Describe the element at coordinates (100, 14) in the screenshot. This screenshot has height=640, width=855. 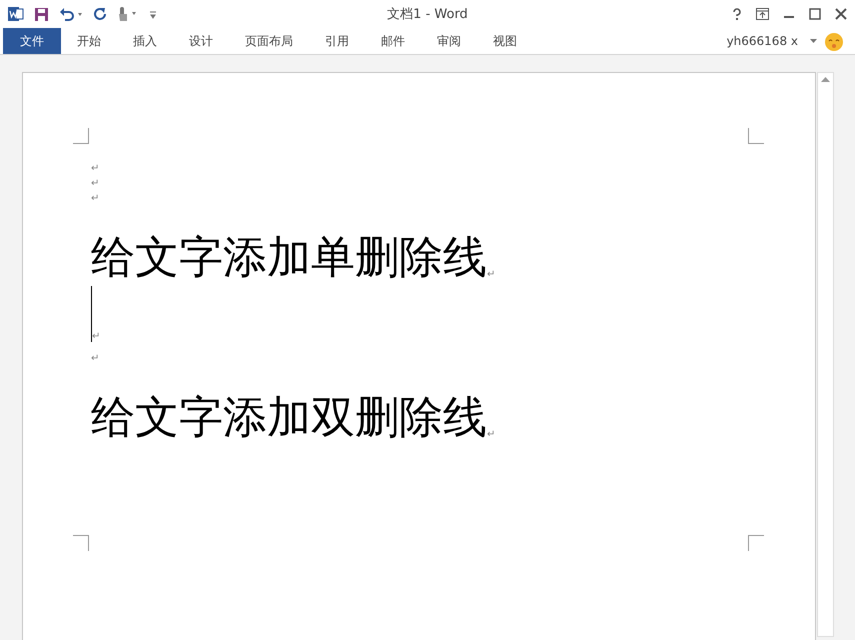
I see `redo-icon` at that location.